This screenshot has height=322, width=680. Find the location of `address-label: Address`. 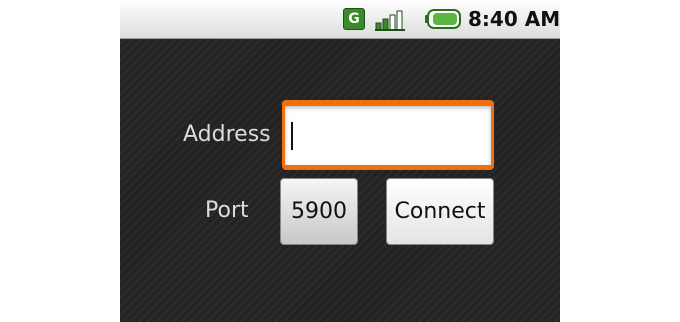

address-label: Address is located at coordinates (227, 134).